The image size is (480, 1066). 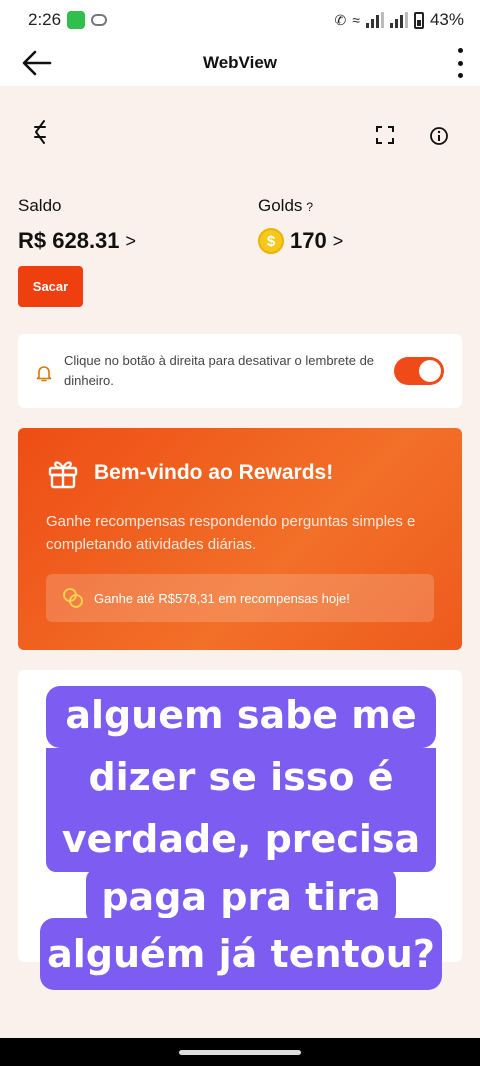 What do you see at coordinates (241, 779) in the screenshot?
I see `caption-line-2: dizer se isso é` at bounding box center [241, 779].